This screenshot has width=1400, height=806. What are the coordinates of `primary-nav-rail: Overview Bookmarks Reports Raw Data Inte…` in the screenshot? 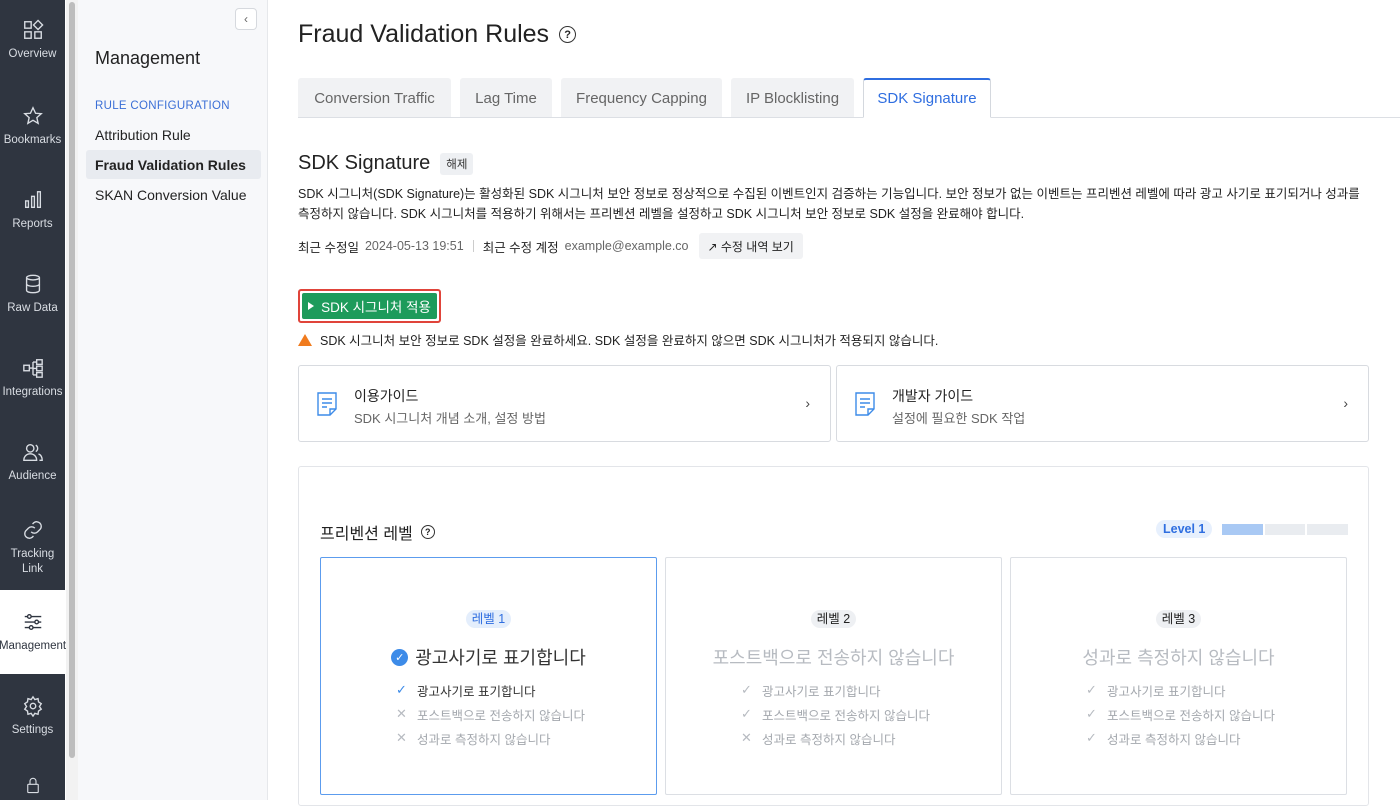 It's located at (33, 400).